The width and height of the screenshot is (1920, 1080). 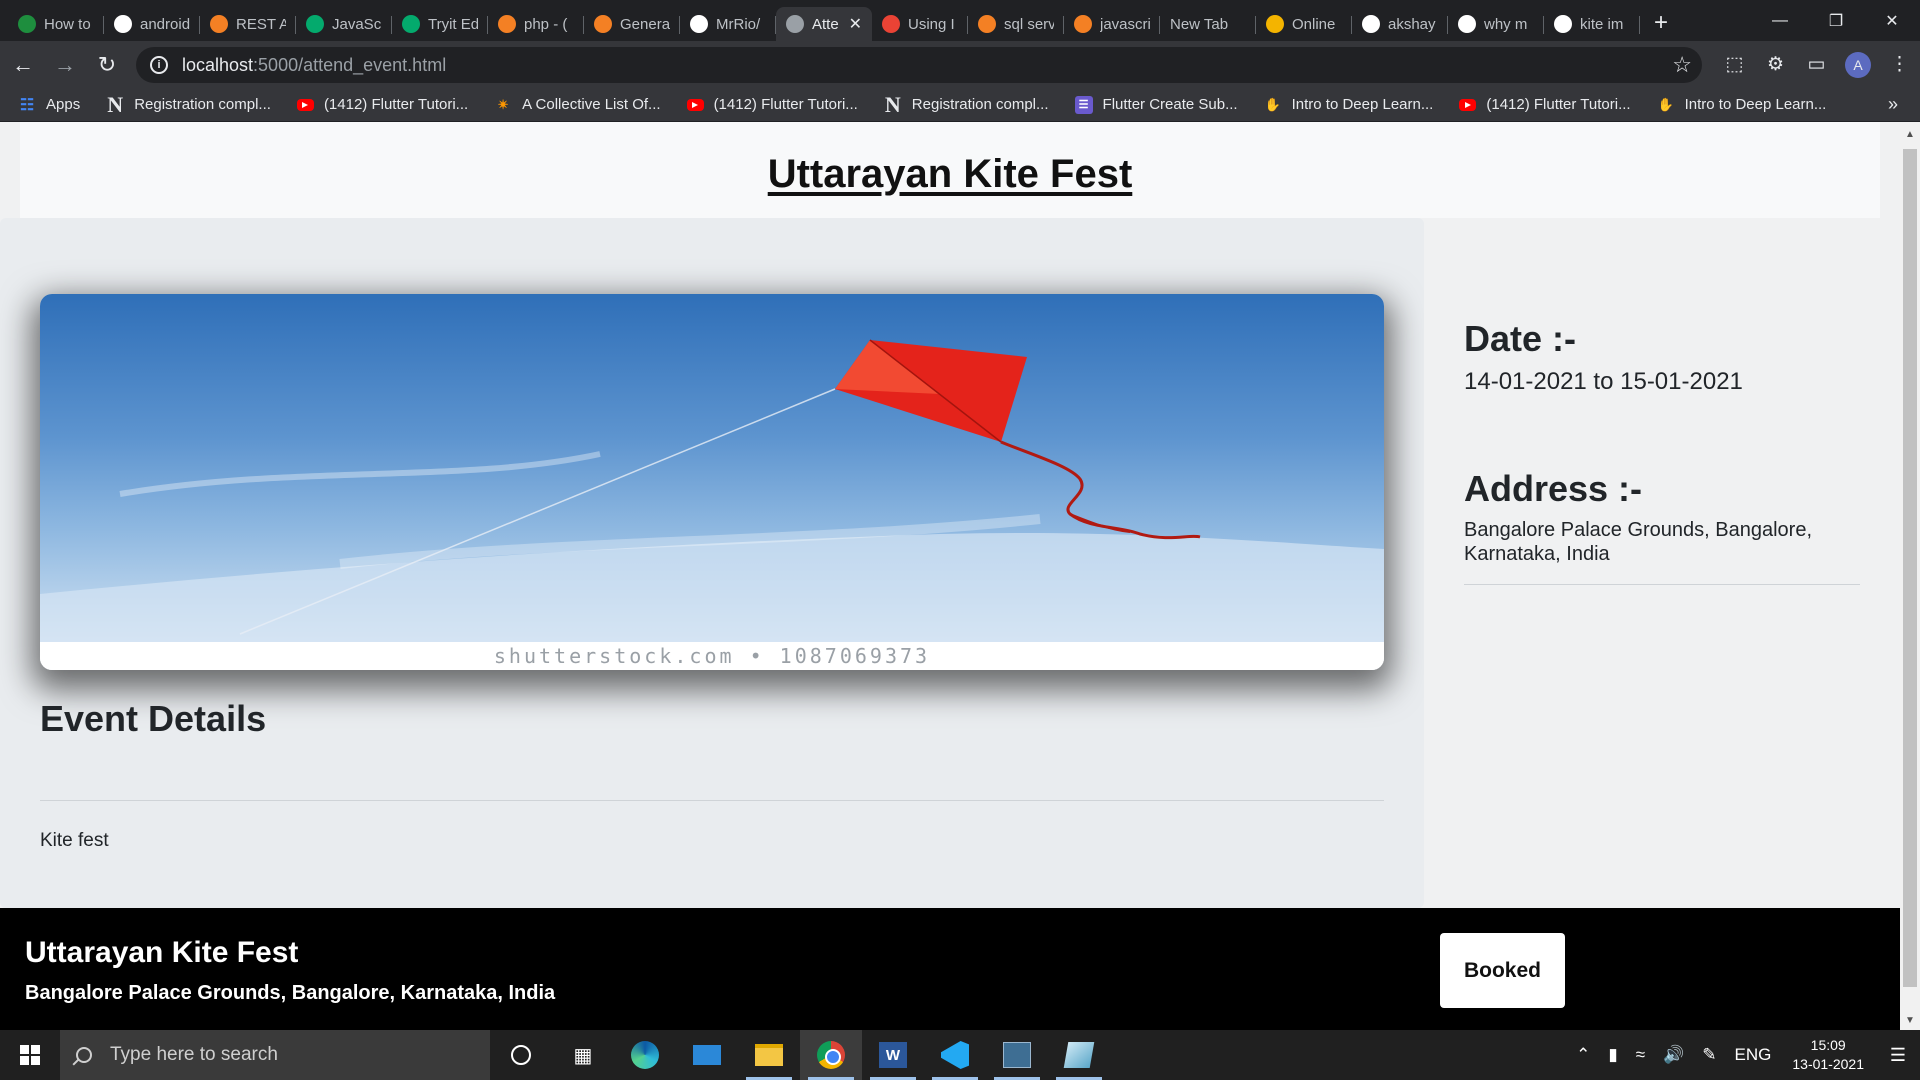 What do you see at coordinates (707, 1055) in the screenshot?
I see `mail-icon` at bounding box center [707, 1055].